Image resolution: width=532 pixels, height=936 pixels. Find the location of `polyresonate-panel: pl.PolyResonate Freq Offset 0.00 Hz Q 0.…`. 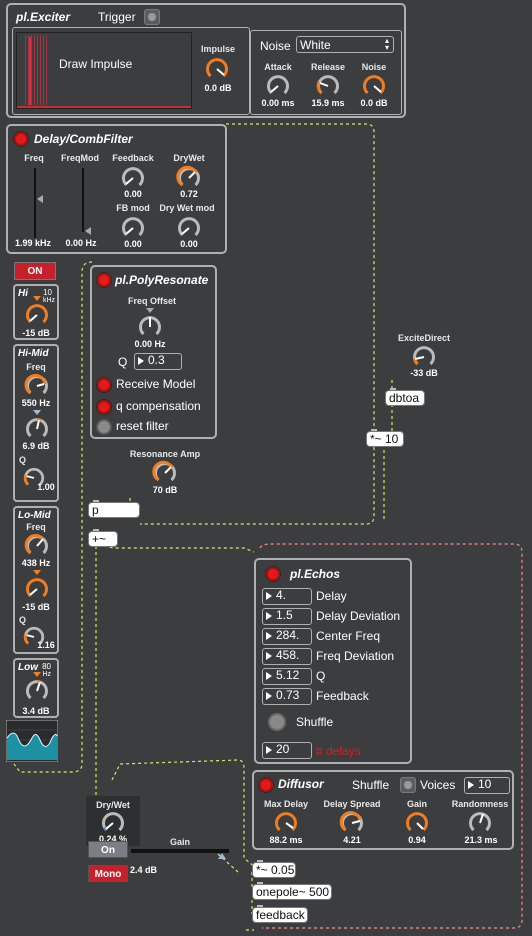

polyresonate-panel: pl.PolyResonate Freq Offset 0.00 Hz Q 0.… is located at coordinates (153, 352).